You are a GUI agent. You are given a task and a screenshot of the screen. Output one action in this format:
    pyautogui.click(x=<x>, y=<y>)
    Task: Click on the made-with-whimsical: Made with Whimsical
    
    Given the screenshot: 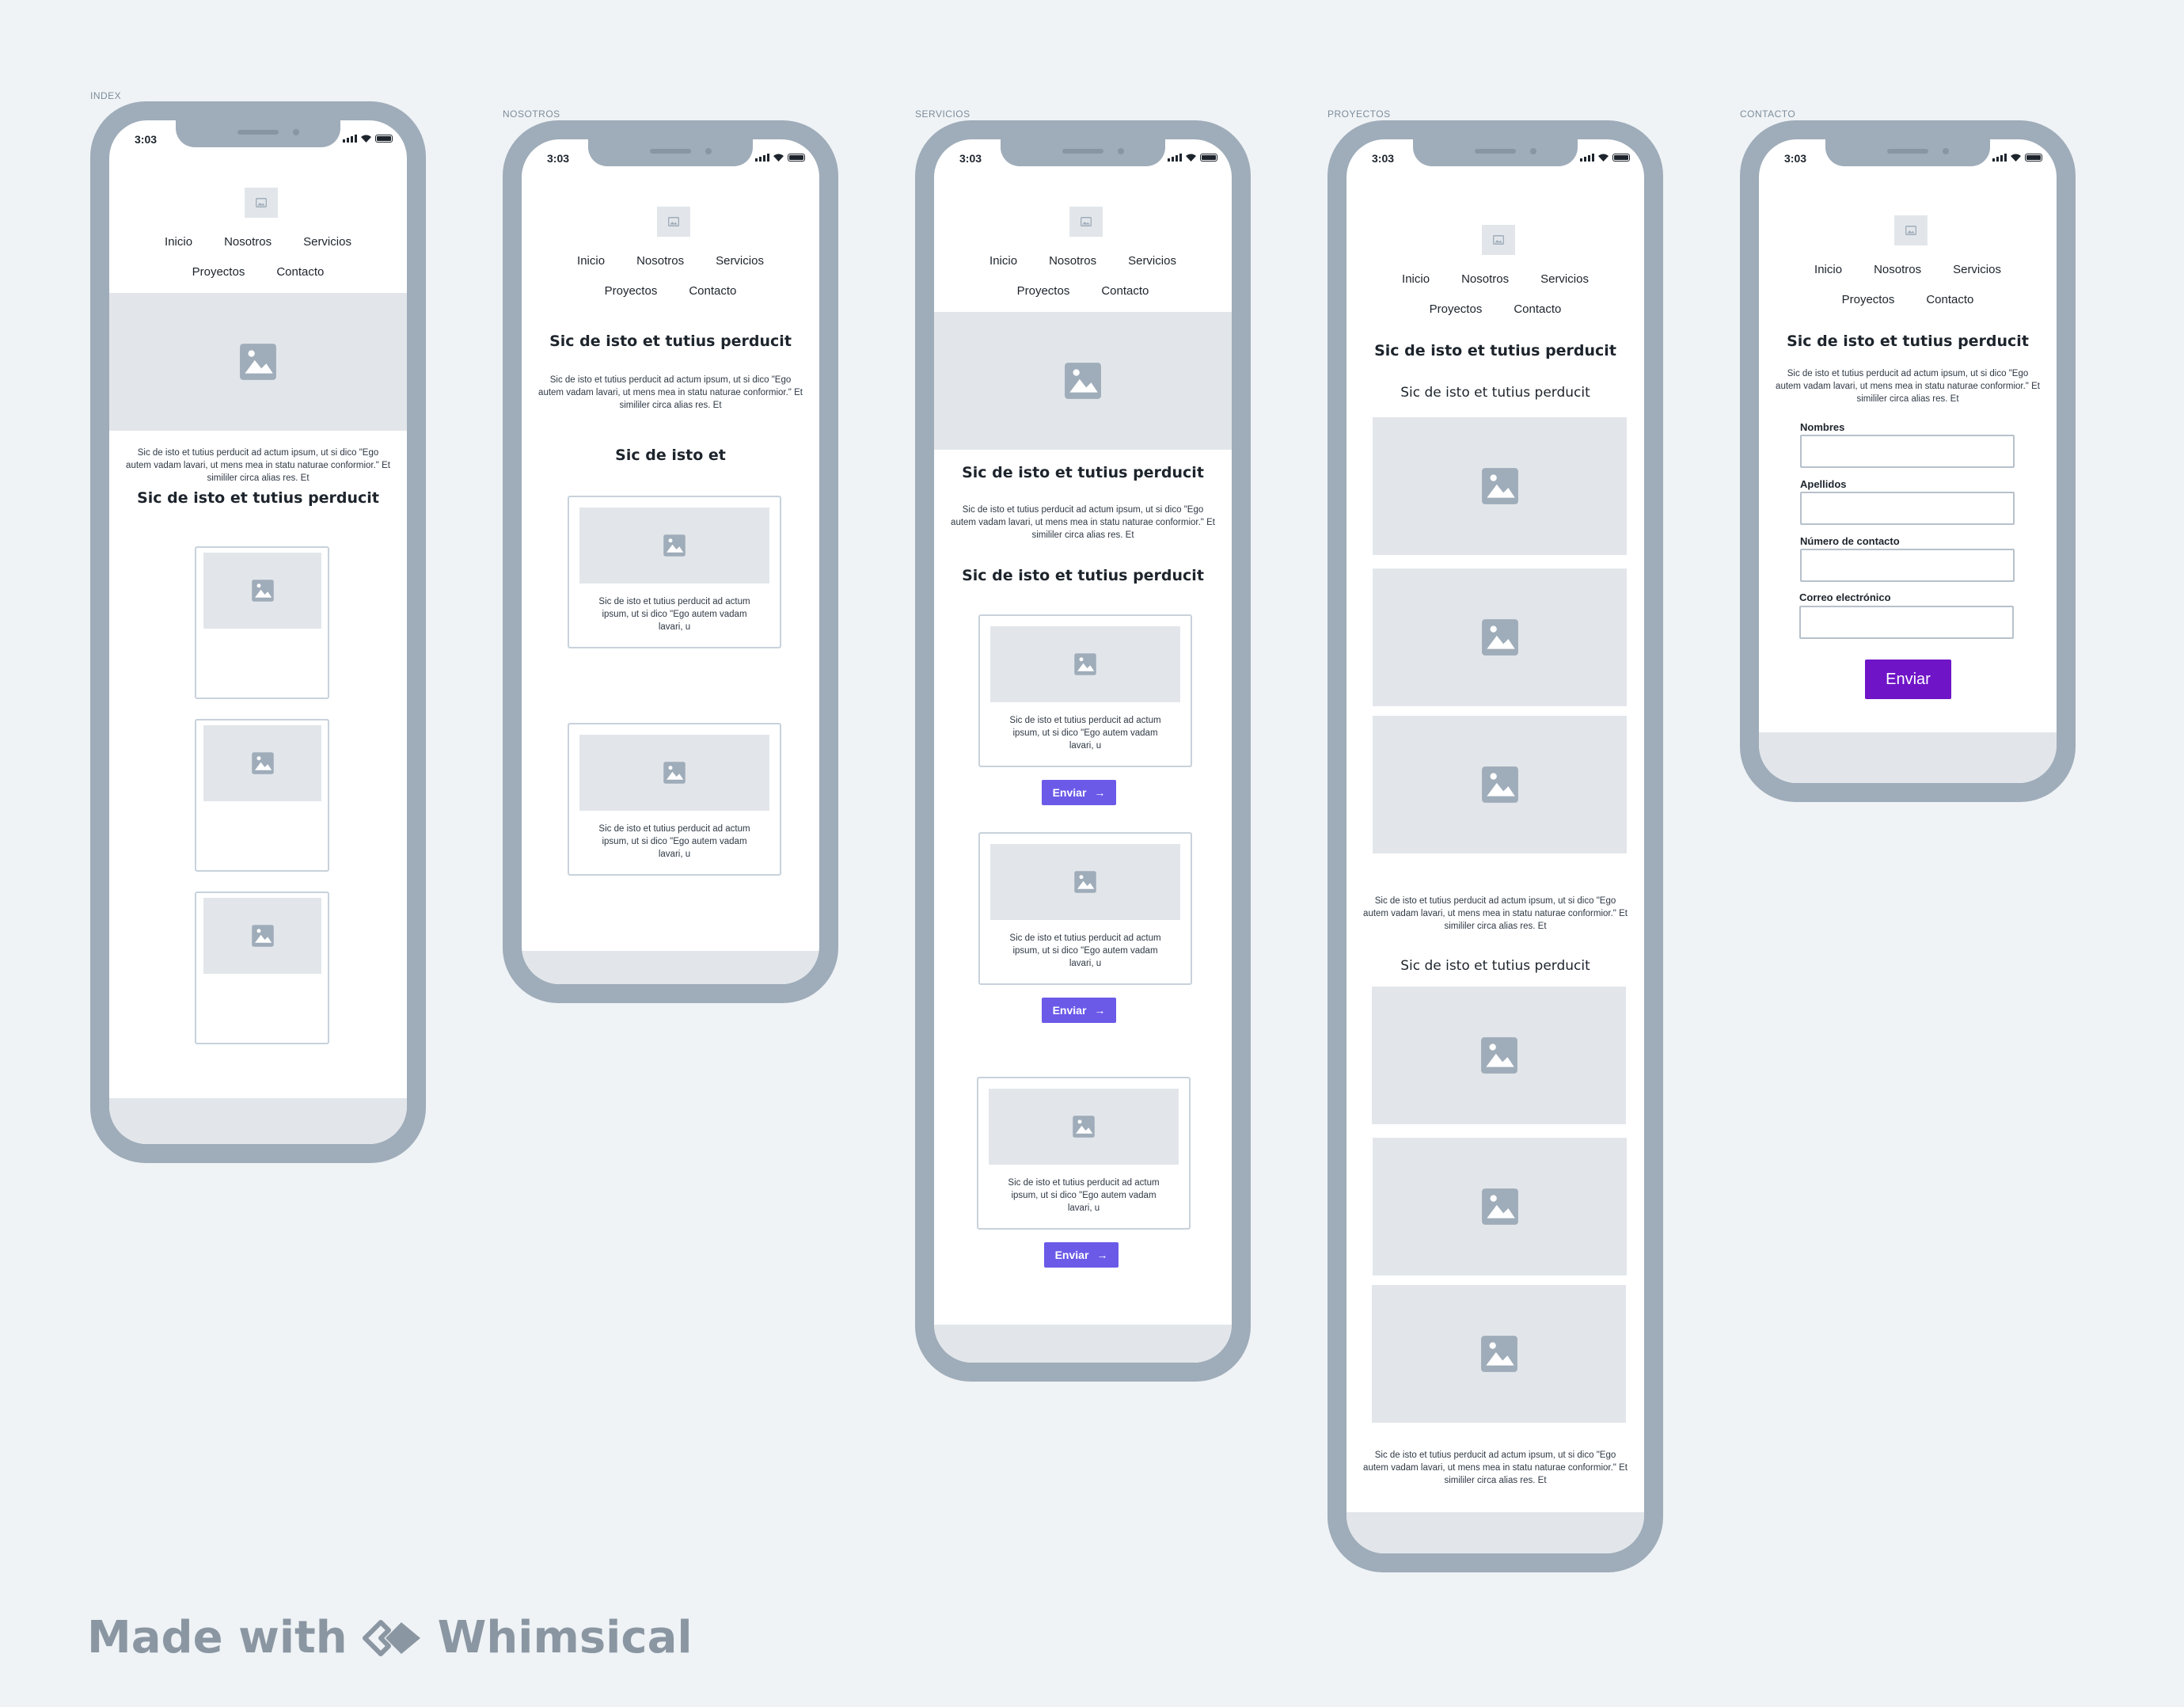 What is the action you would take?
    pyautogui.click(x=390, y=1638)
    